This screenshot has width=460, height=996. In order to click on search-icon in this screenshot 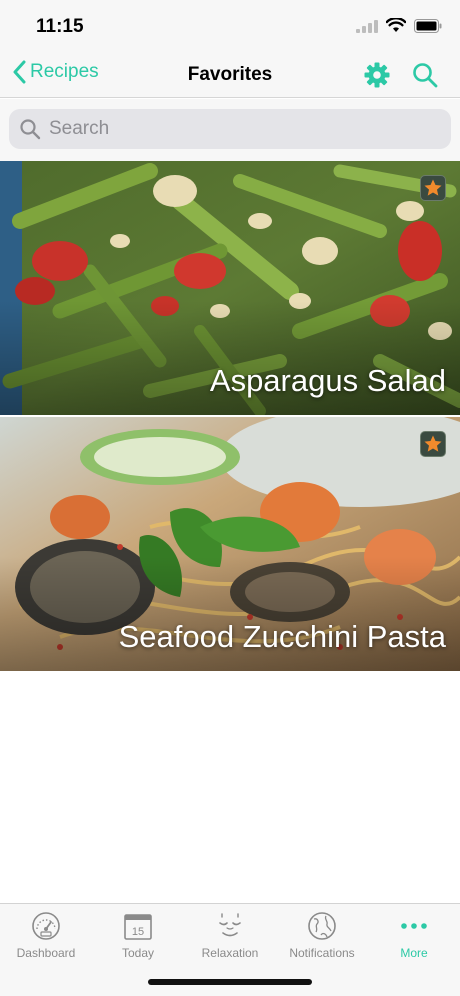, I will do `click(425, 75)`.